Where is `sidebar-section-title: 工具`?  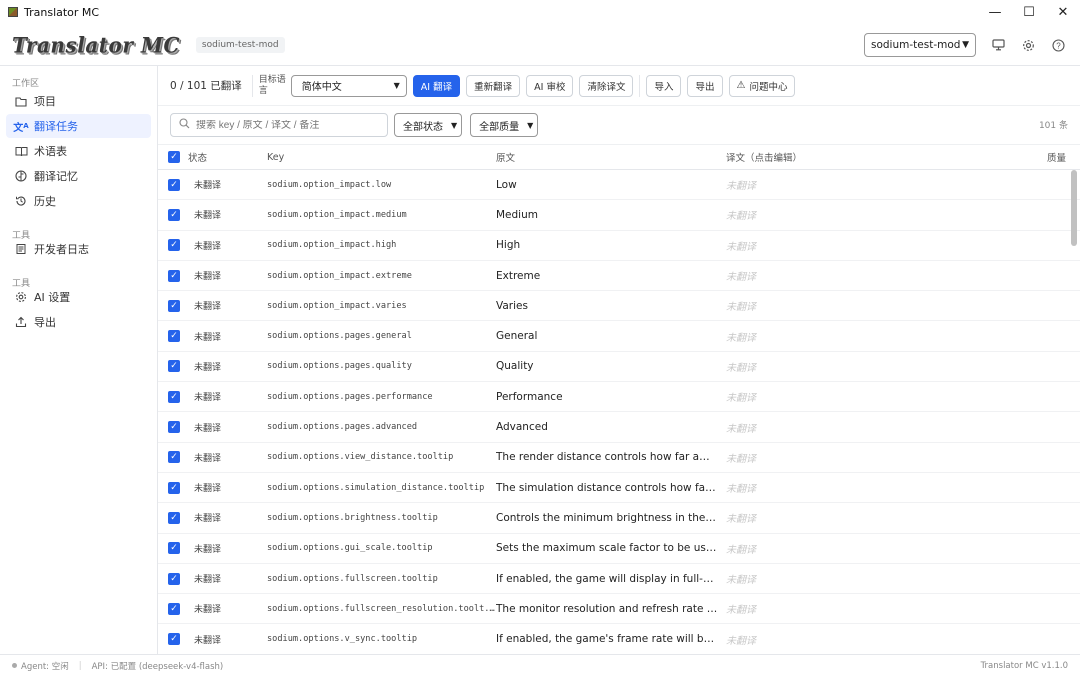 sidebar-section-title: 工具 is located at coordinates (21, 236).